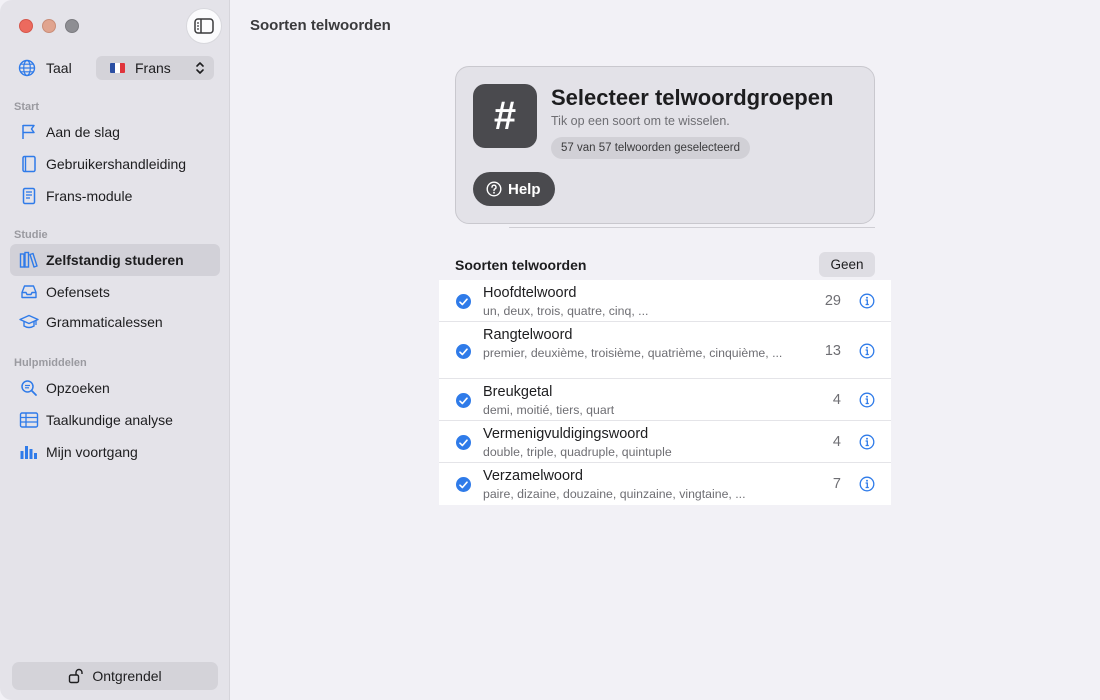 The height and width of the screenshot is (700, 1100). I want to click on help-button: Help, so click(514, 189).